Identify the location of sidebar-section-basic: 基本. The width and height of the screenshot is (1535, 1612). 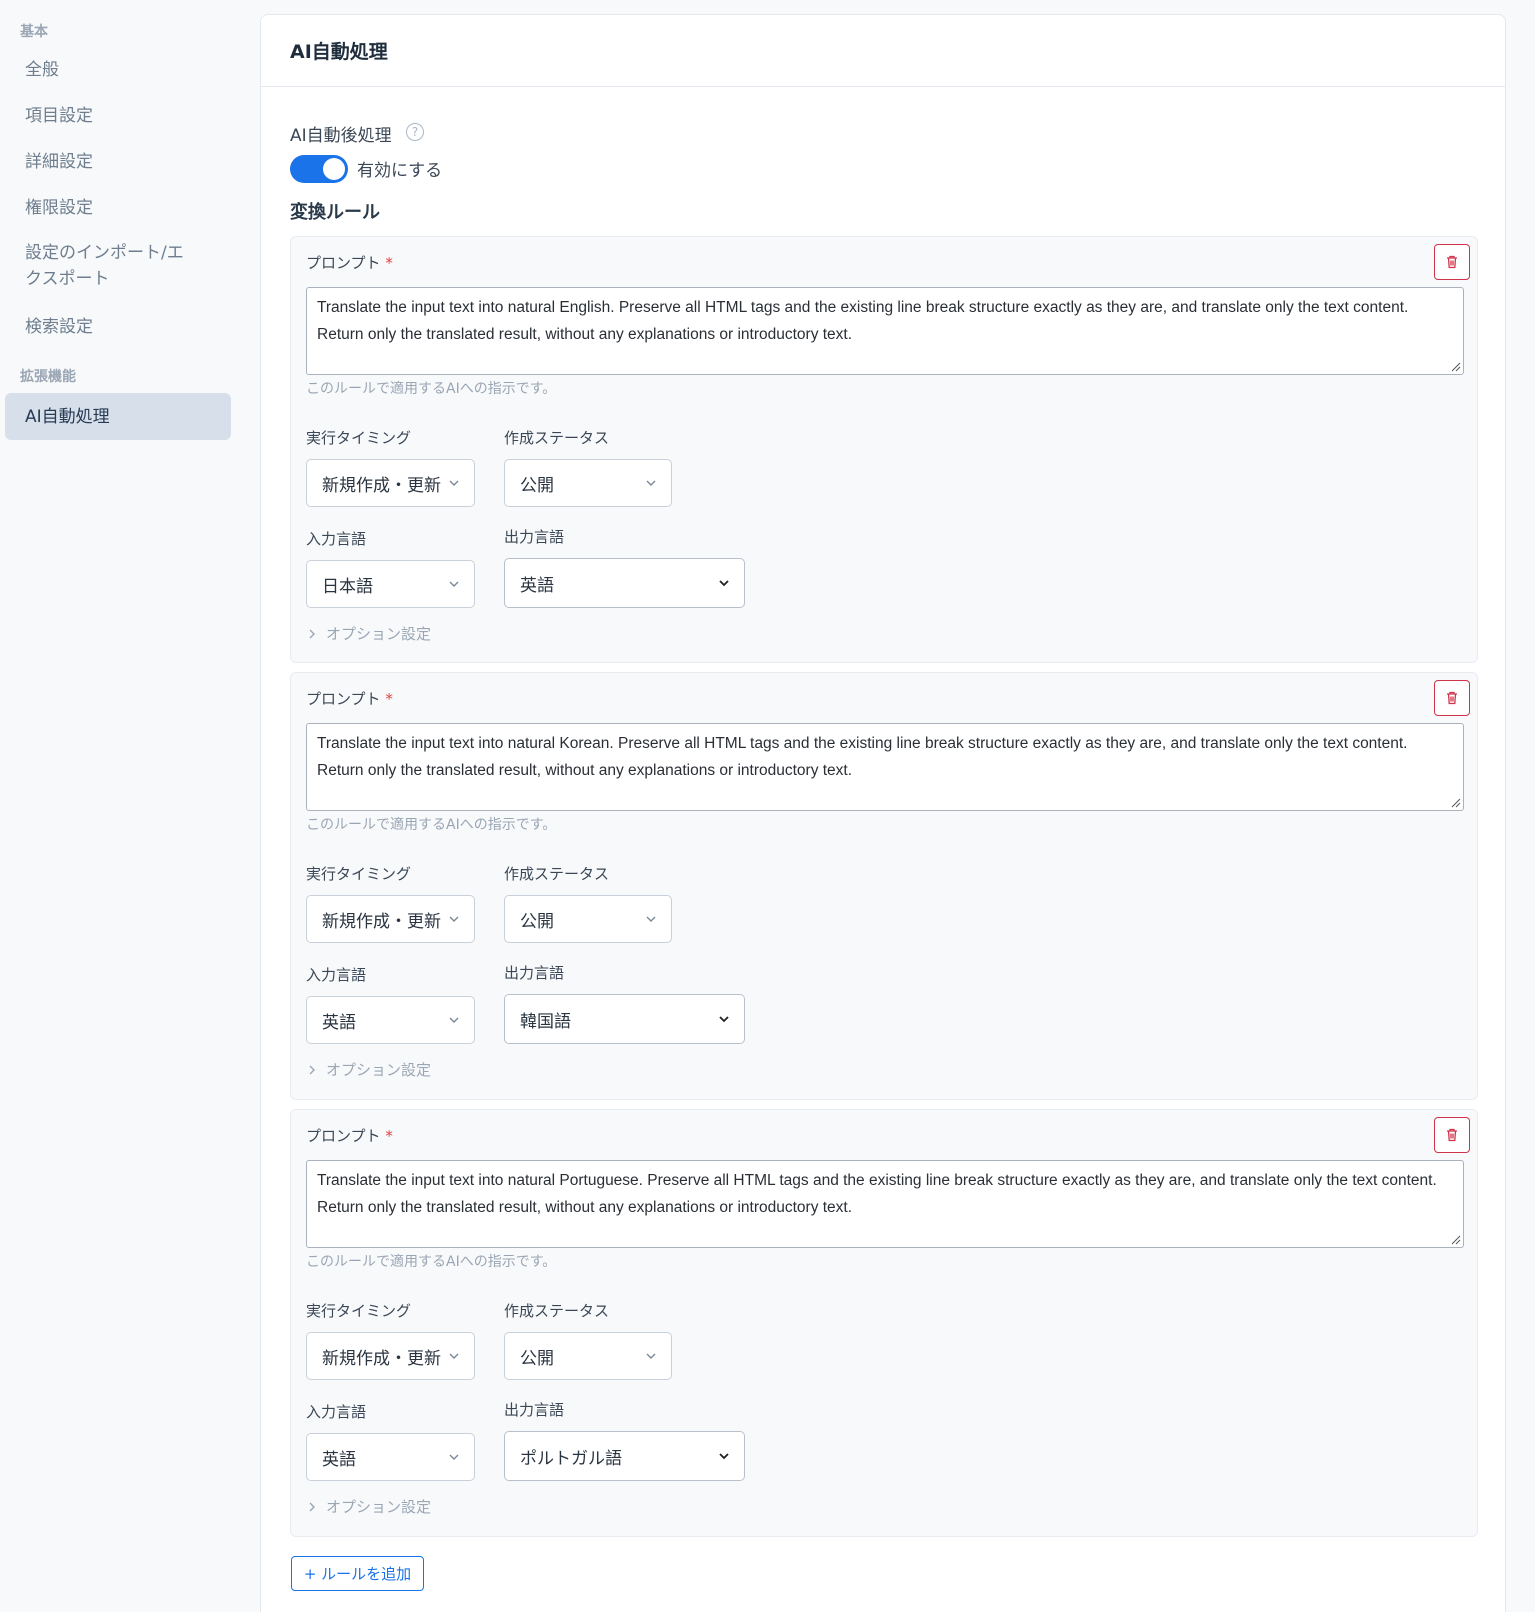
(34, 32).